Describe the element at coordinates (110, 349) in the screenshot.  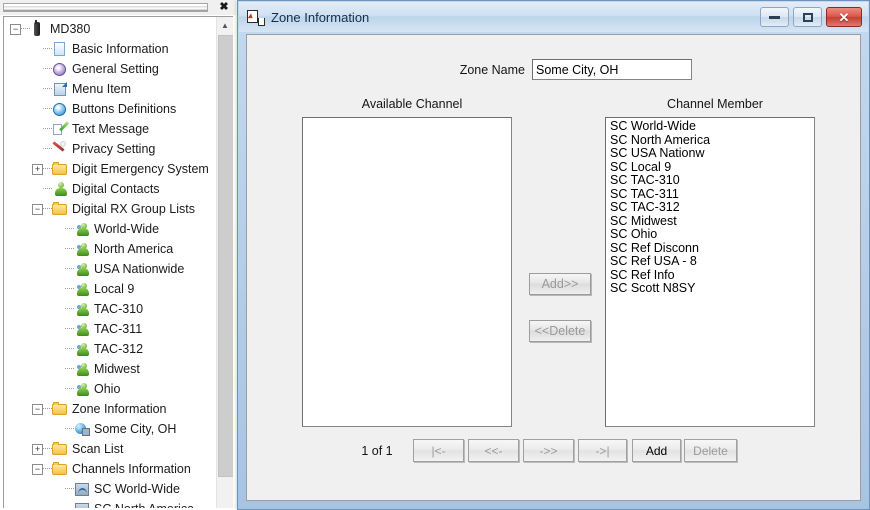
I see `tree-item: TAC-312` at that location.